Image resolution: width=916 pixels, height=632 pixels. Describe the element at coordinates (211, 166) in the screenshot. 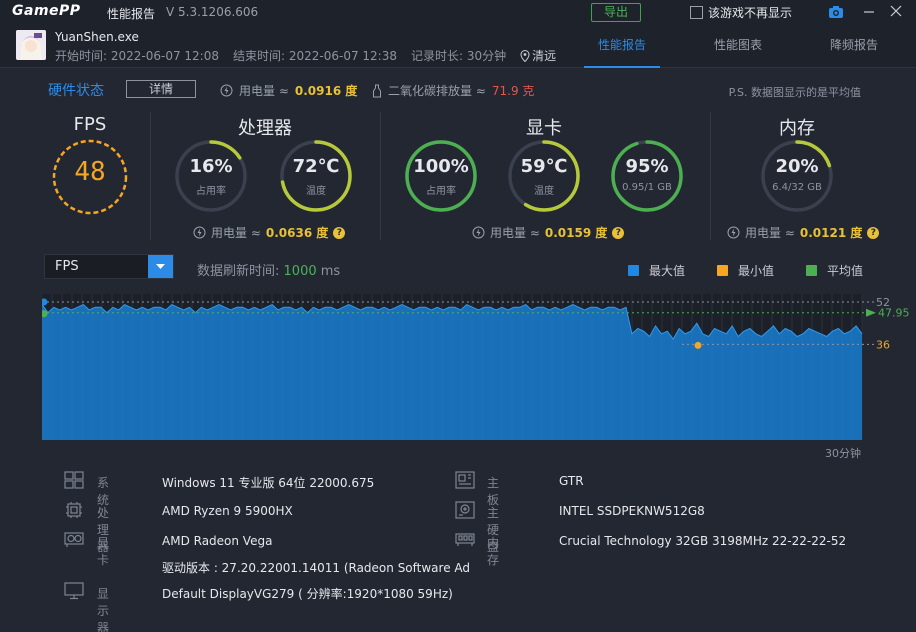

I see `gauge-value: 16%` at that location.